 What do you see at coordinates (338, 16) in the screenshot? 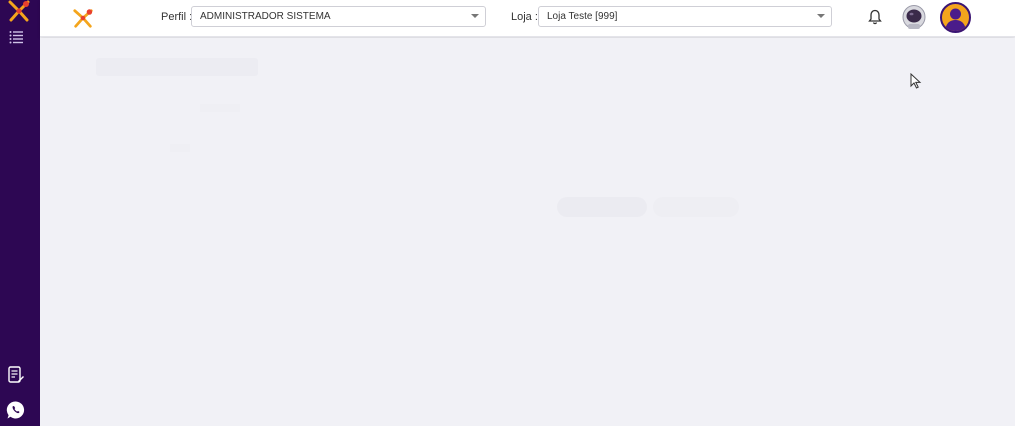
I see `perfil-select: ADMINISTRADOR SISTEMA` at bounding box center [338, 16].